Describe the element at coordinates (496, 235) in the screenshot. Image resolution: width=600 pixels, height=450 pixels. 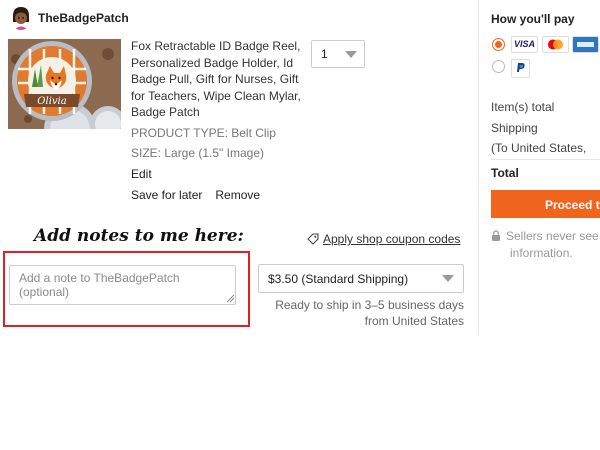
I see `lock-icon` at that location.